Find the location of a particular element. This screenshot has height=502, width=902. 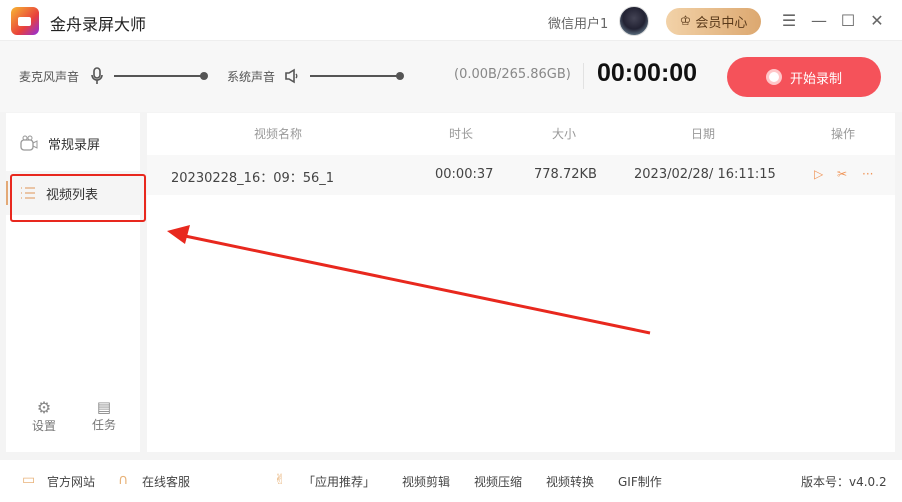

more-icon: ··· is located at coordinates (867, 174).